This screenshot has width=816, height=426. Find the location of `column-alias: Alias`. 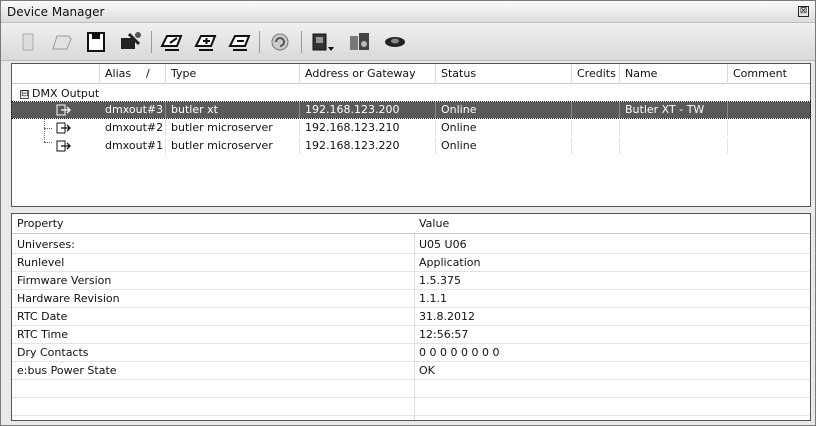

column-alias: Alias is located at coordinates (133, 74).